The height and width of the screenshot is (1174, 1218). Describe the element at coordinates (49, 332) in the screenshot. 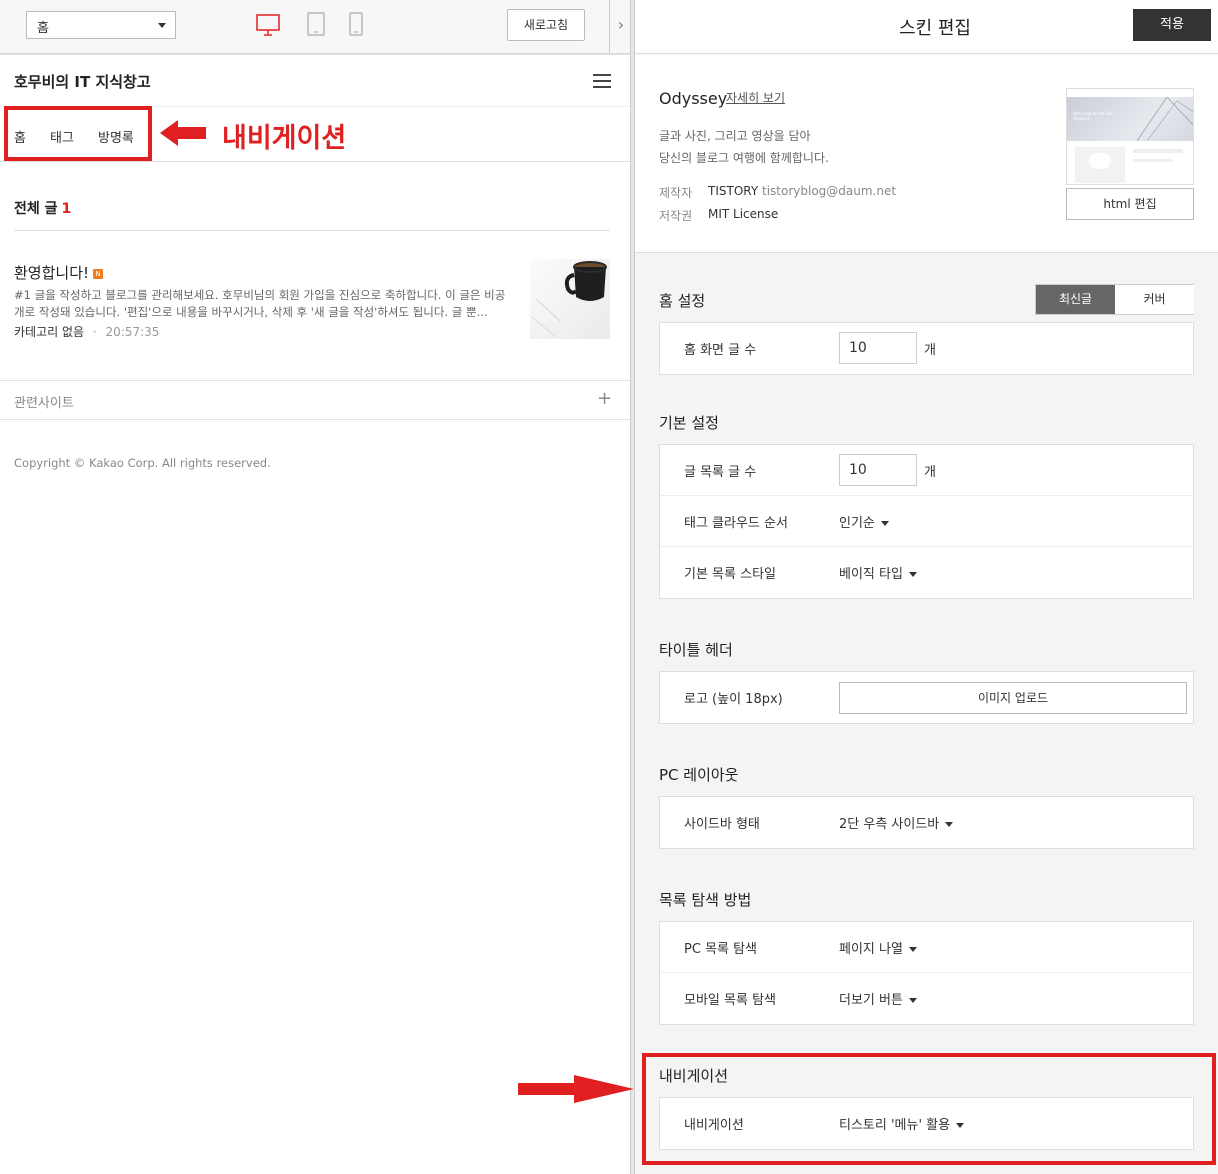

I see `post-category: 카테고리 없음` at that location.